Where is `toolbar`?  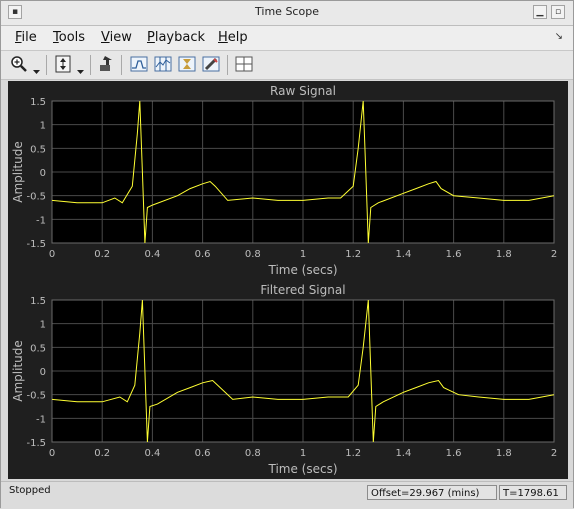 toolbar is located at coordinates (287, 65).